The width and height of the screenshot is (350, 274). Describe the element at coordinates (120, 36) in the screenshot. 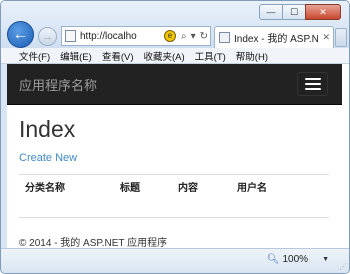

I see `address-input: http://localho` at that location.